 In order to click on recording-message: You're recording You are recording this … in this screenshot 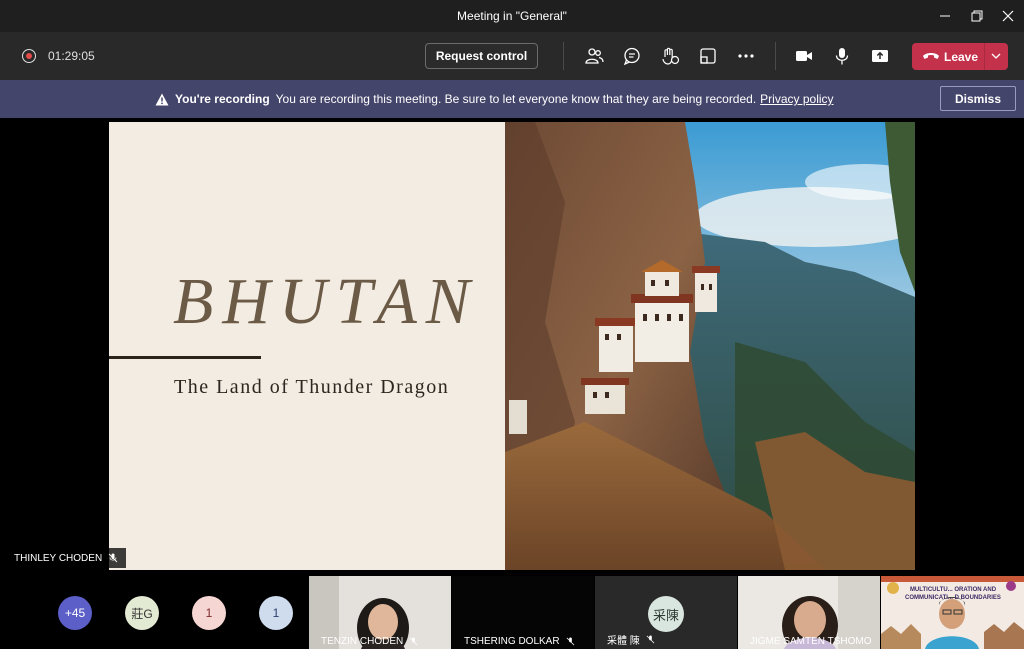, I will do `click(494, 99)`.